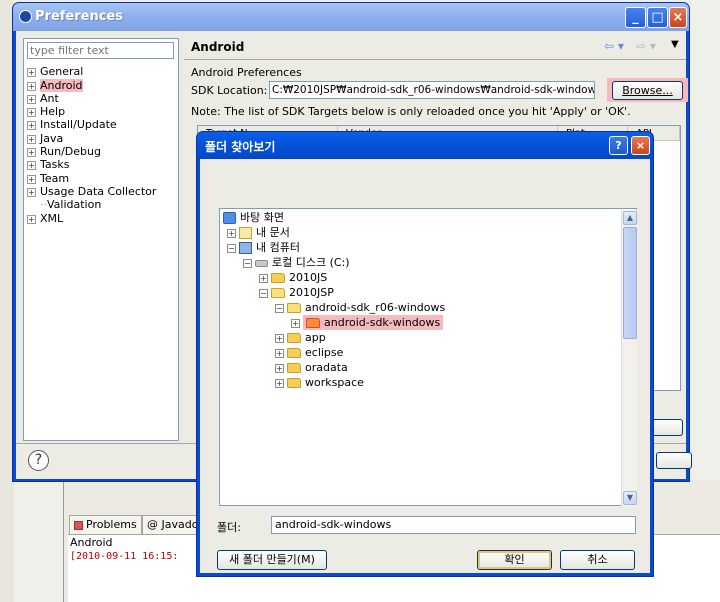  What do you see at coordinates (72, 124) in the screenshot?
I see `tree-item-install-update: + Install/Update` at bounding box center [72, 124].